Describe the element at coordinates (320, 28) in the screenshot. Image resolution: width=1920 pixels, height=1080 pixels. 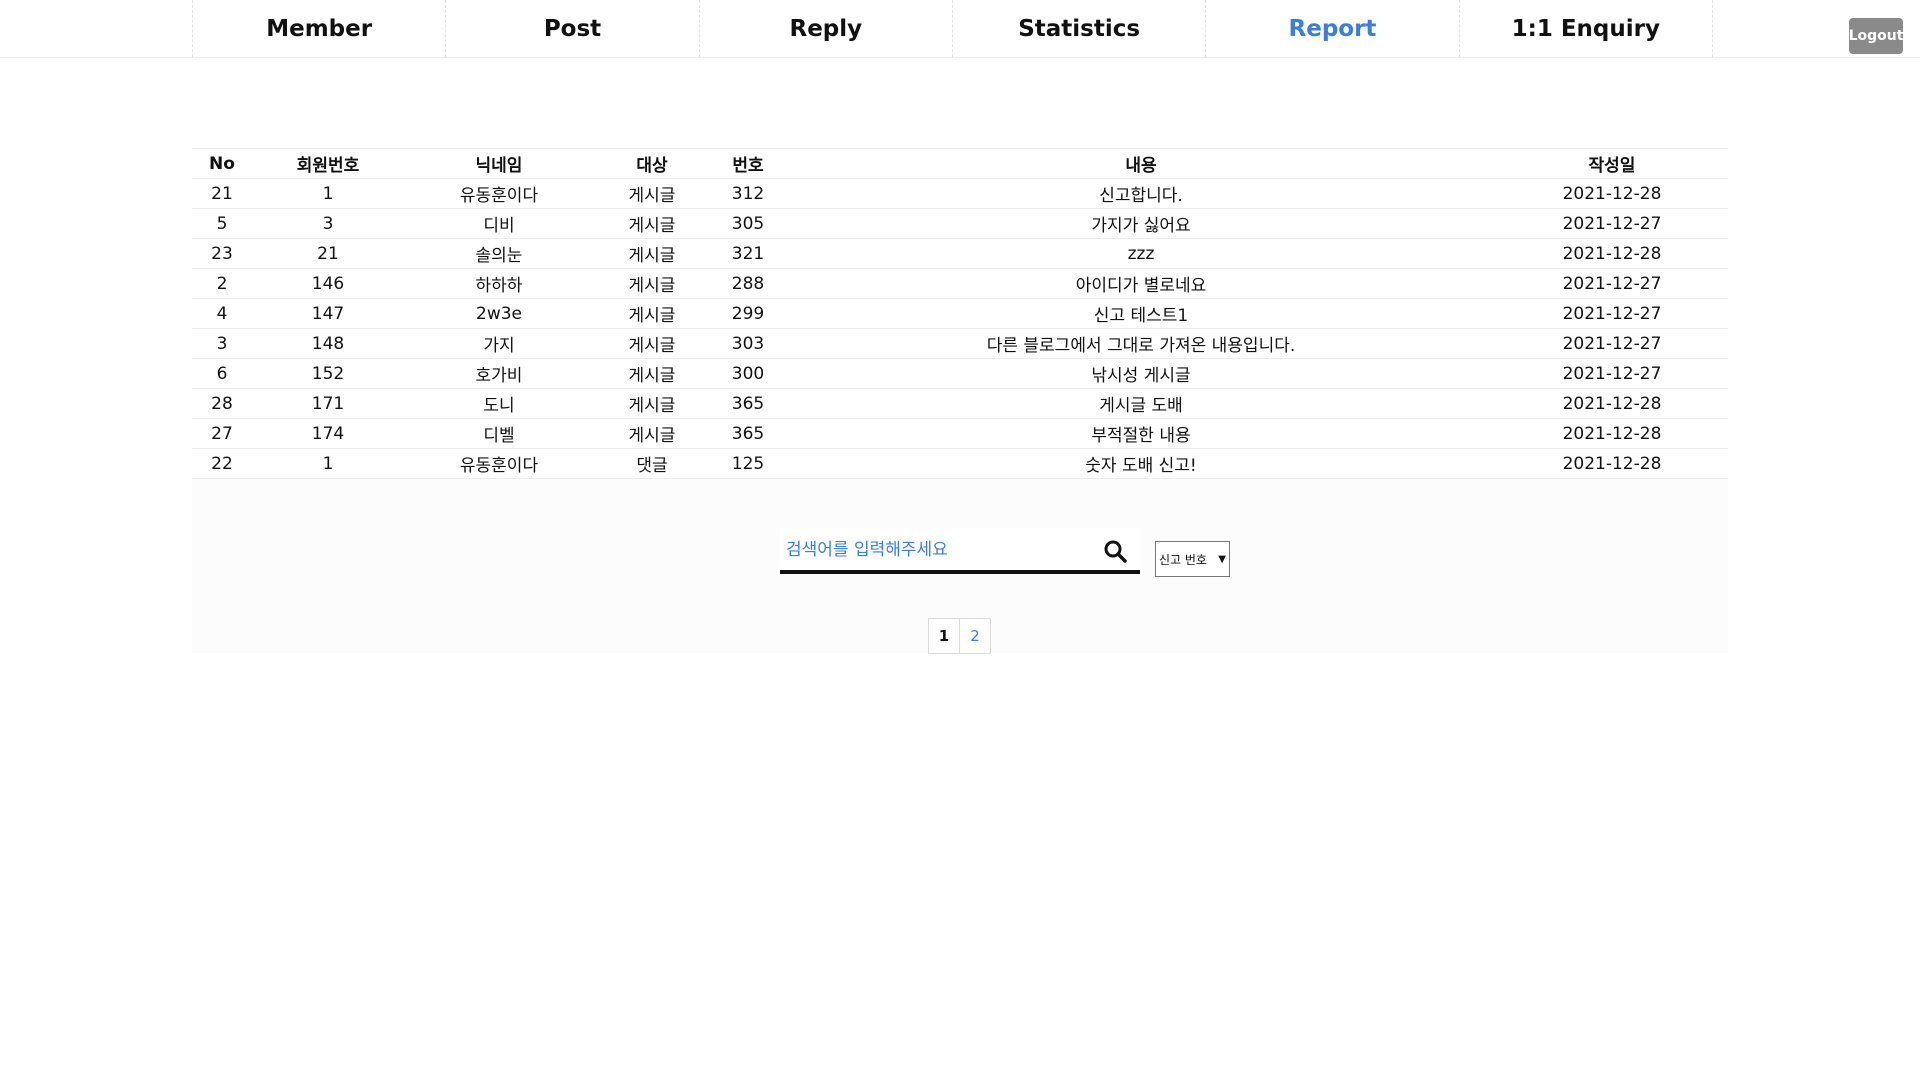
I see `nav-tab-member: Member` at that location.